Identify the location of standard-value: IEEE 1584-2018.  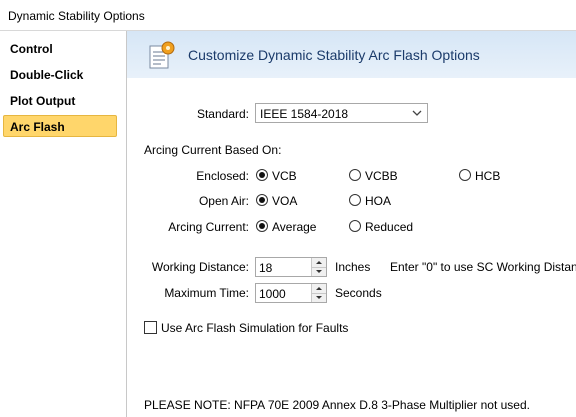
(304, 114).